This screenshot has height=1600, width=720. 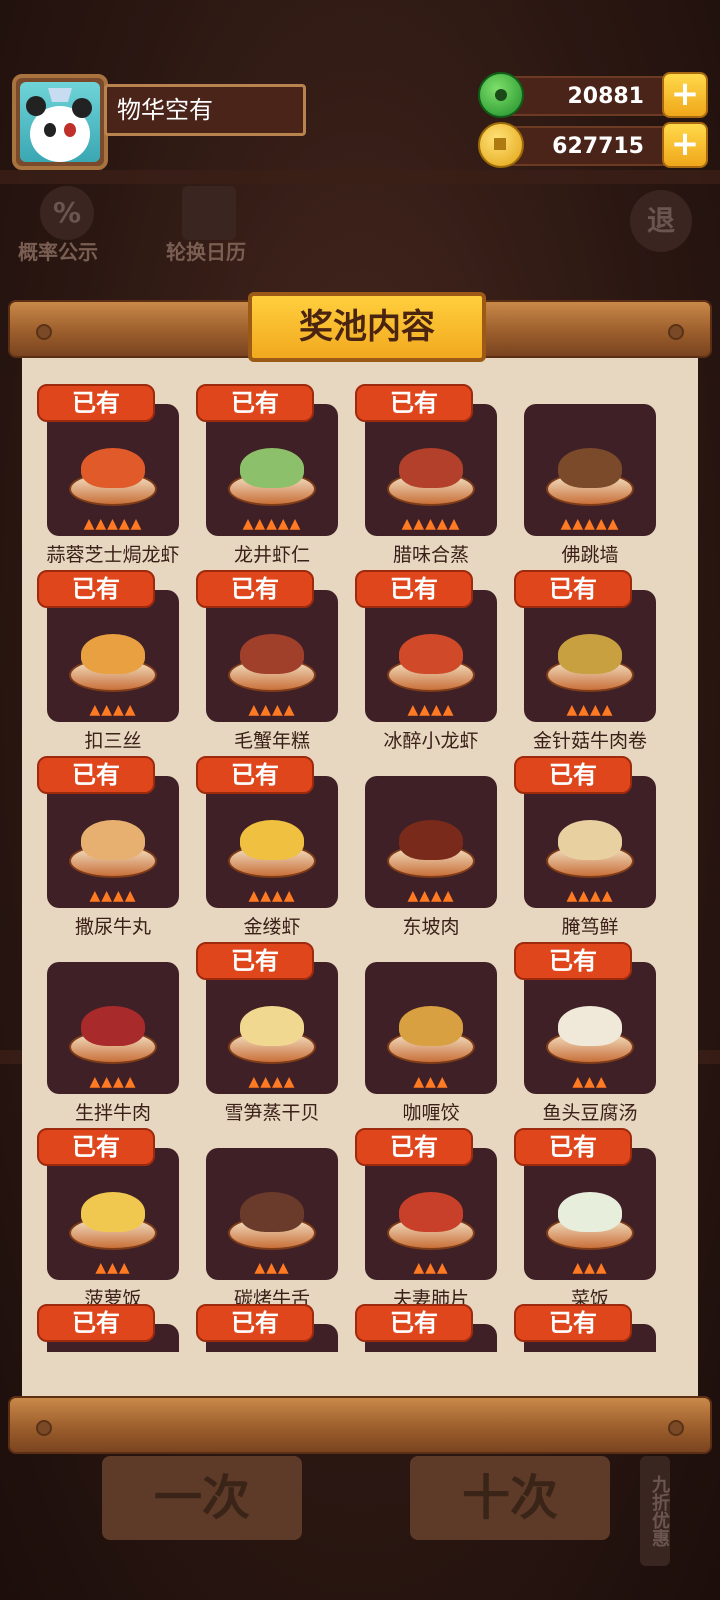 What do you see at coordinates (501, 95) in the screenshot?
I see `jade-icon` at bounding box center [501, 95].